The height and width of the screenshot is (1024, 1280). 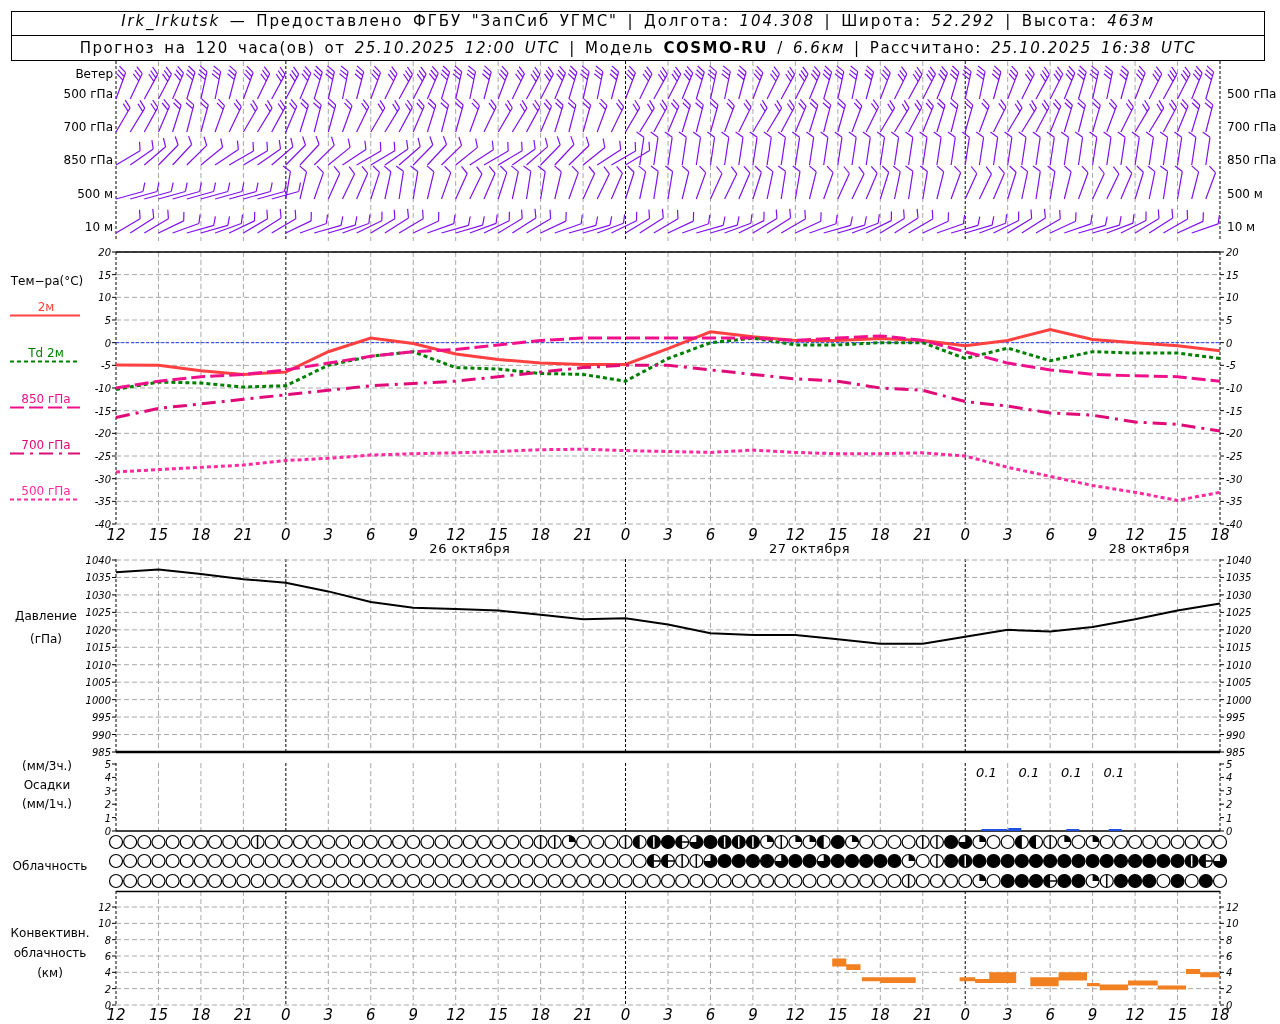 I want to click on legend-label: 700 гПа, so click(x=46, y=445).